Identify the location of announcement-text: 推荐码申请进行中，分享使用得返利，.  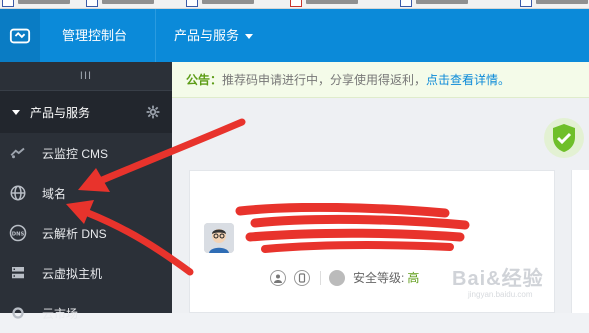
(324, 80).